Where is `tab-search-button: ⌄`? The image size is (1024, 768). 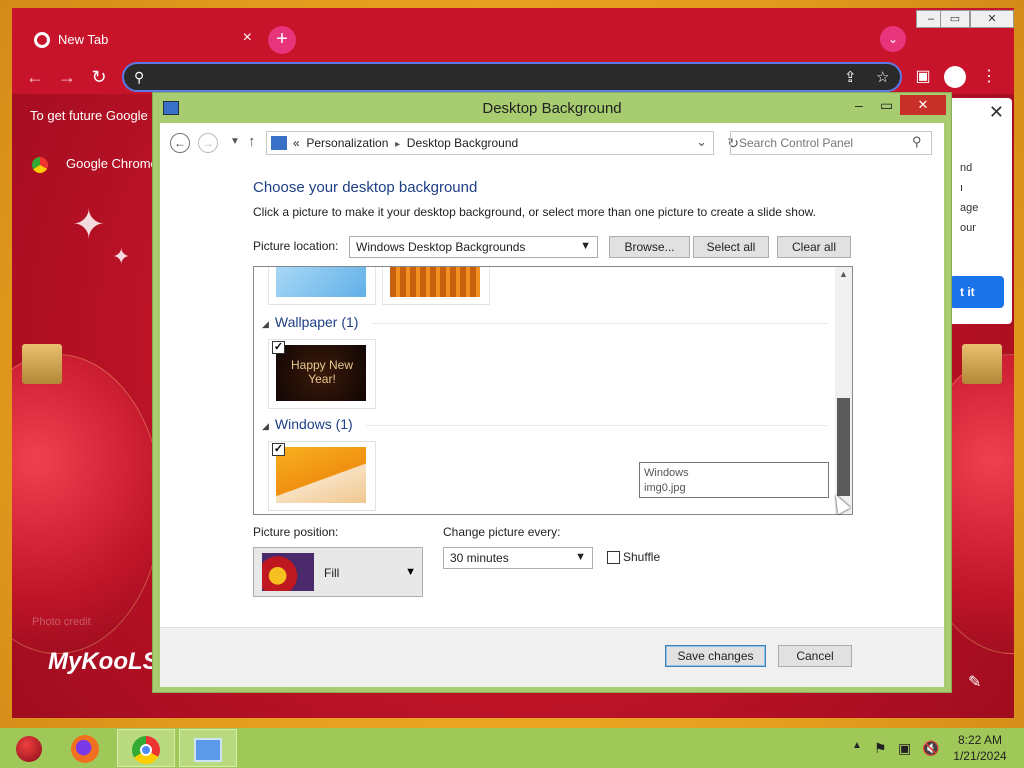 tab-search-button: ⌄ is located at coordinates (893, 39).